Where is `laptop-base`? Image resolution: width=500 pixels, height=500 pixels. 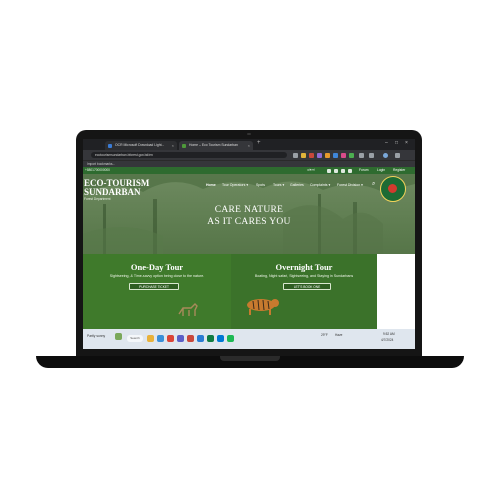
laptop-base is located at coordinates (250, 362).